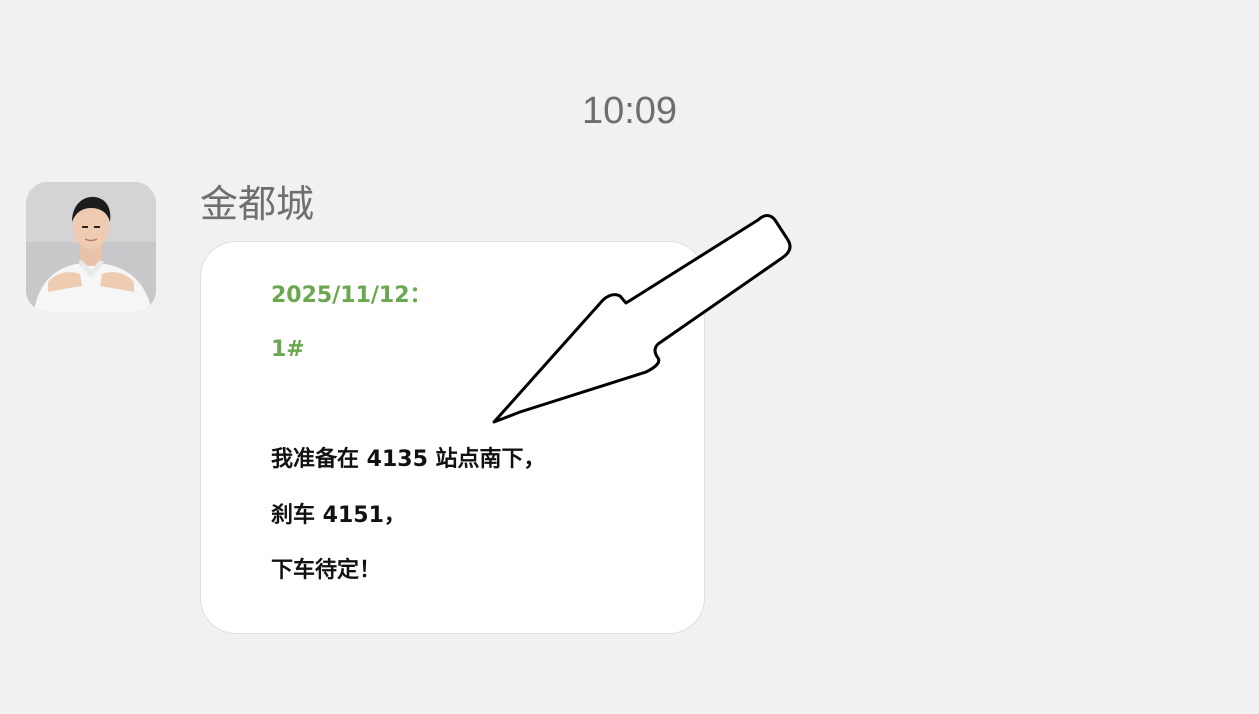 The image size is (1259, 714). Describe the element at coordinates (326, 570) in the screenshot. I see `card-line-3: 下车待定！` at that location.